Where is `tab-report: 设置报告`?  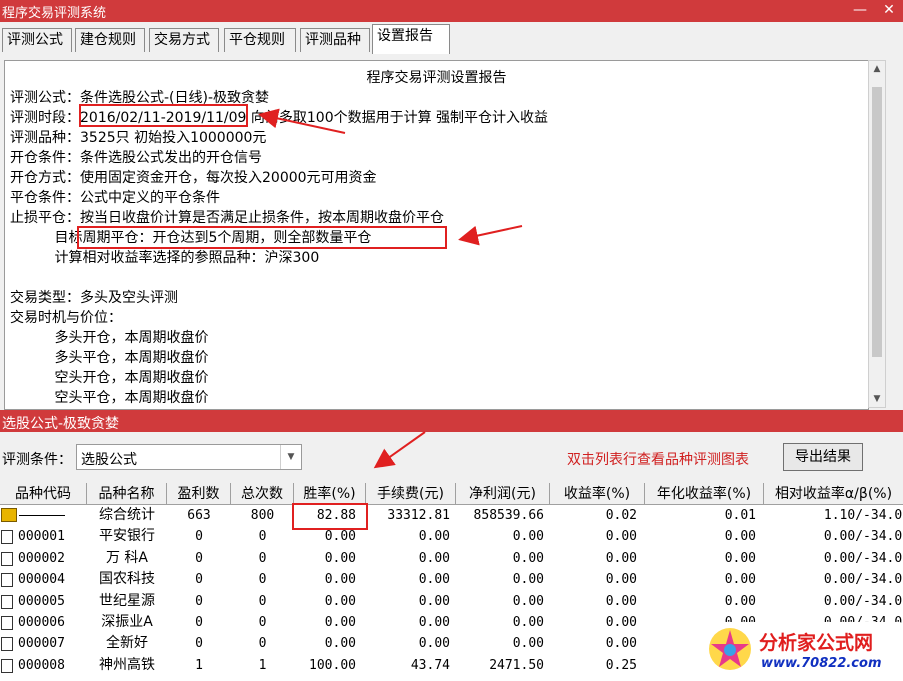 tab-report: 设置报告 is located at coordinates (411, 39).